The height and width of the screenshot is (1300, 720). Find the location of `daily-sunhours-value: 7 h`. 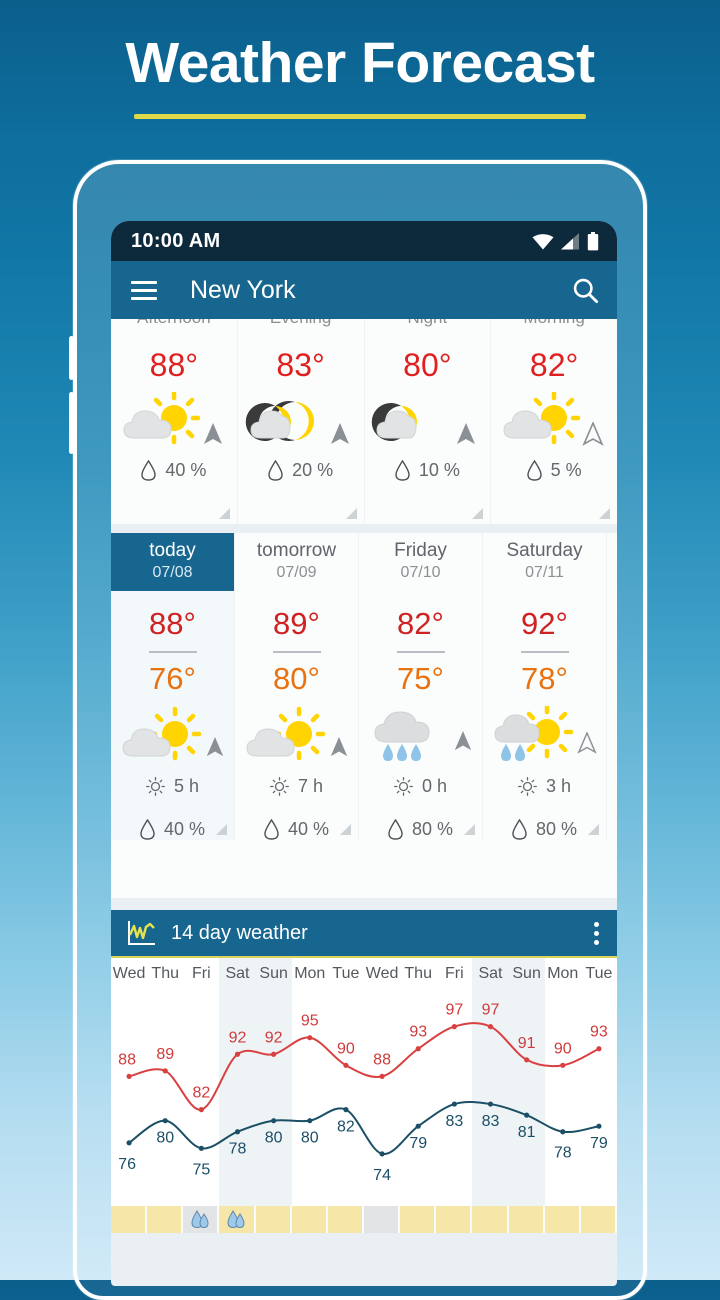

daily-sunhours-value: 7 h is located at coordinates (310, 786).